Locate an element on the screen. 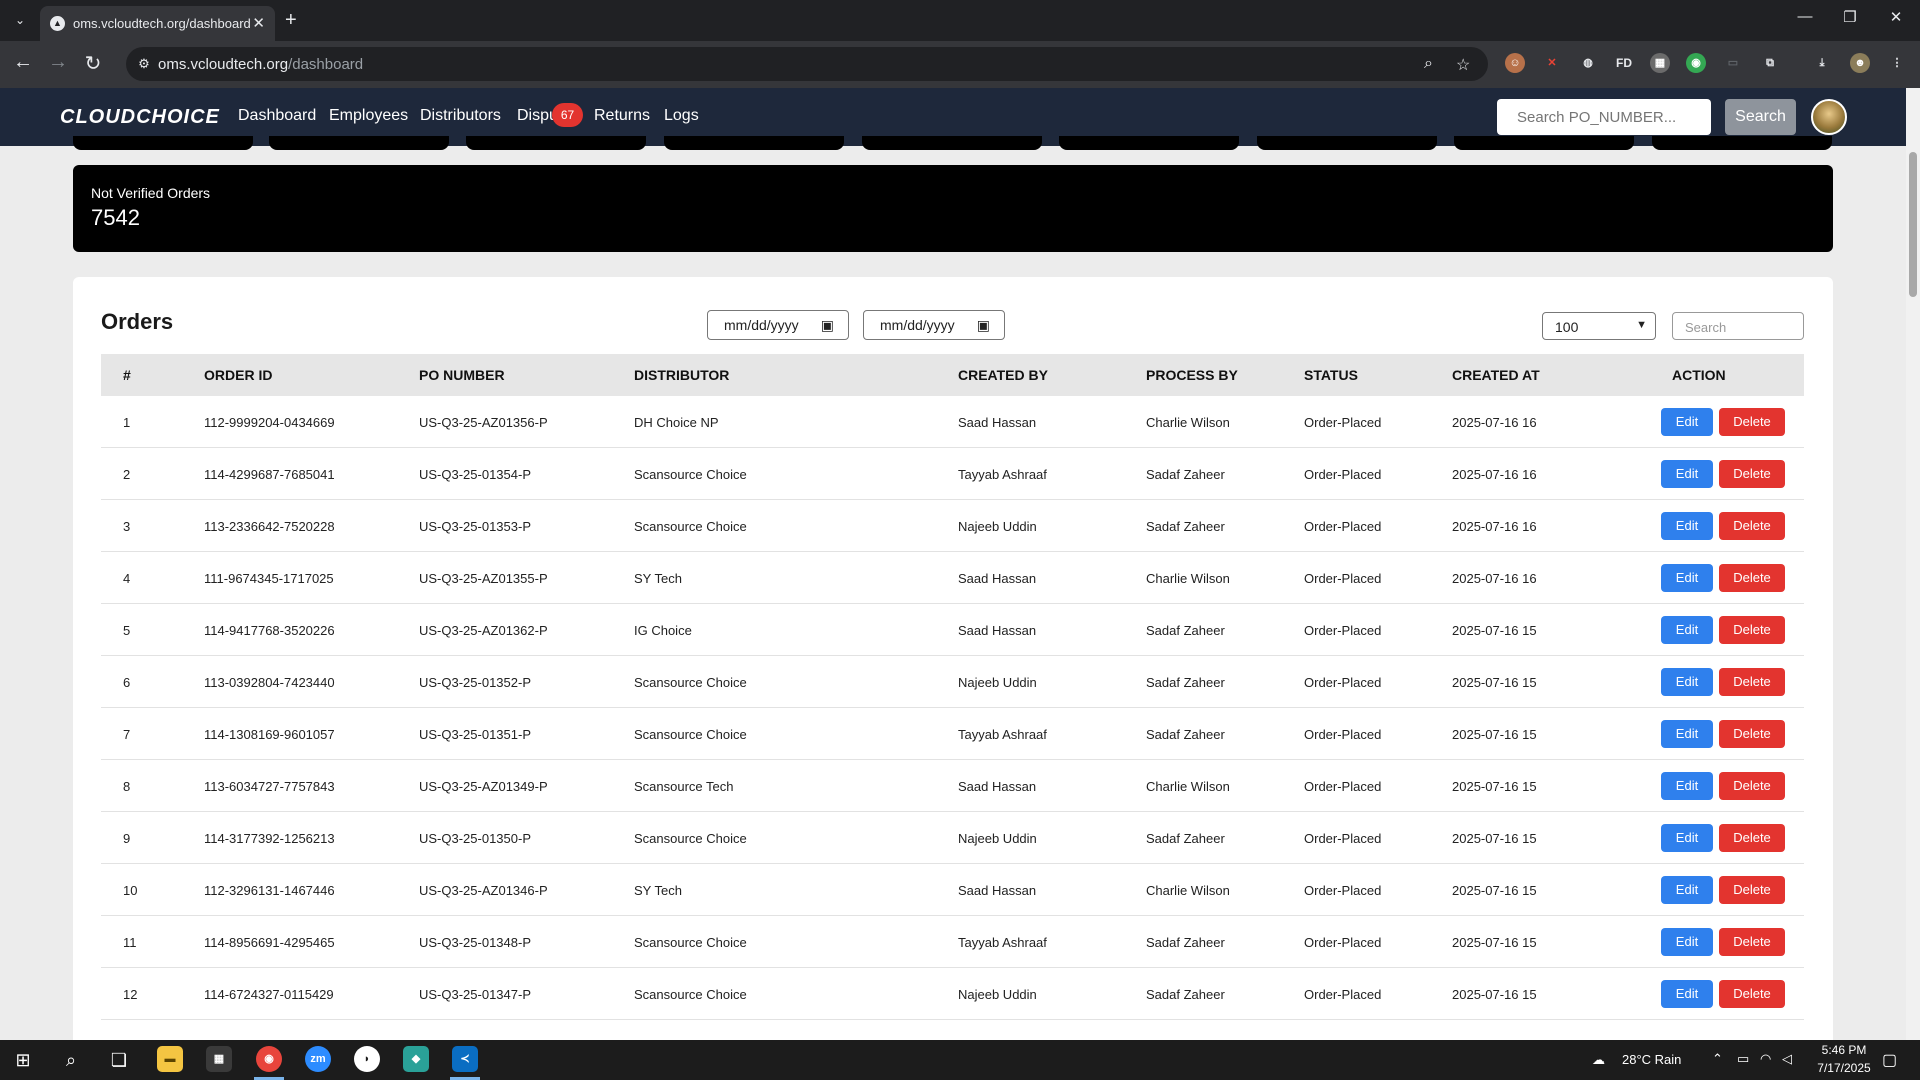 This screenshot has height=1080, width=1920. zoom-icon: zm is located at coordinates (318, 1059).